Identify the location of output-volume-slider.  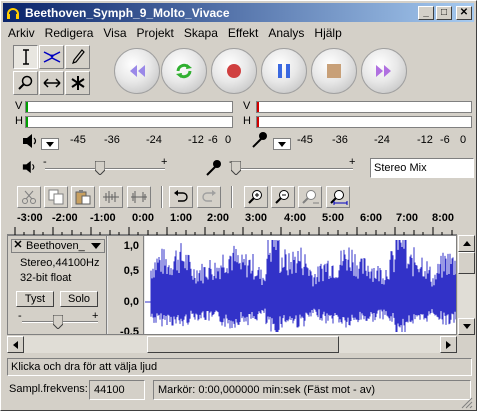
(105, 169).